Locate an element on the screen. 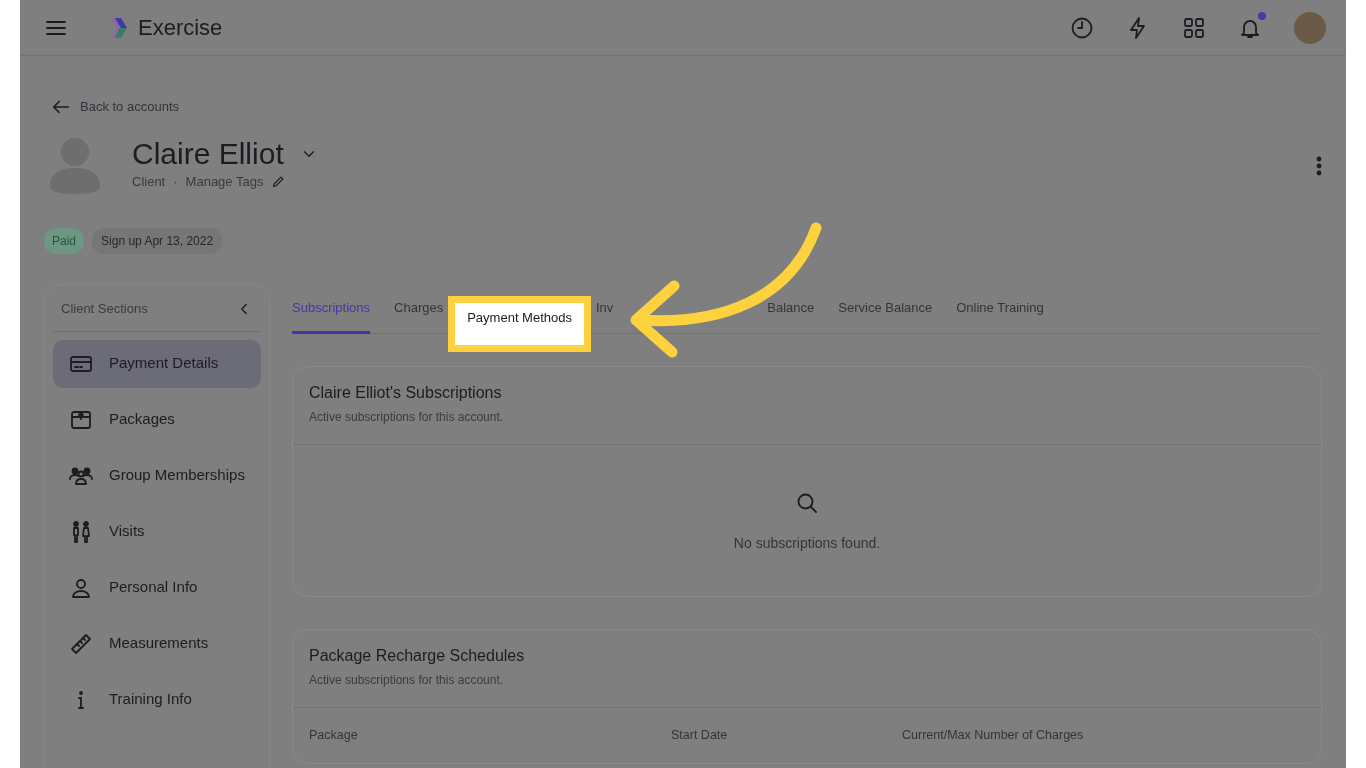 The image size is (1366, 768). info-icon is located at coordinates (81, 699).